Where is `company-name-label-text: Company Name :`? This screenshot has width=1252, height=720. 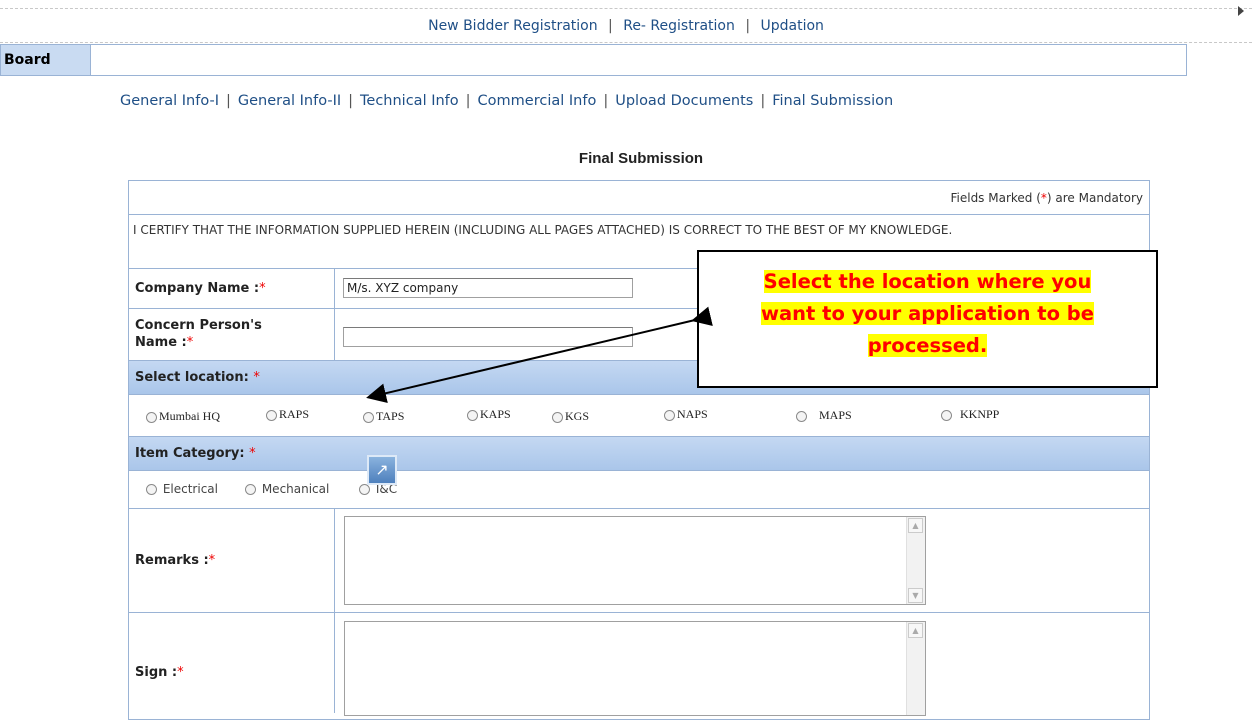 company-name-label-text: Company Name : is located at coordinates (197, 288).